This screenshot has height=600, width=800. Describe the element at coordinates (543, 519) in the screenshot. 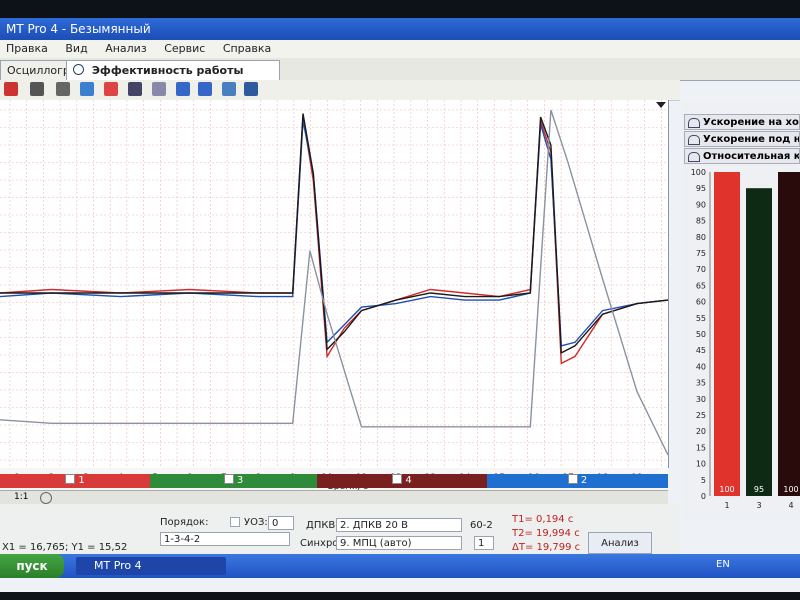

I see `t1-readout: T1= 0,194 с` at that location.